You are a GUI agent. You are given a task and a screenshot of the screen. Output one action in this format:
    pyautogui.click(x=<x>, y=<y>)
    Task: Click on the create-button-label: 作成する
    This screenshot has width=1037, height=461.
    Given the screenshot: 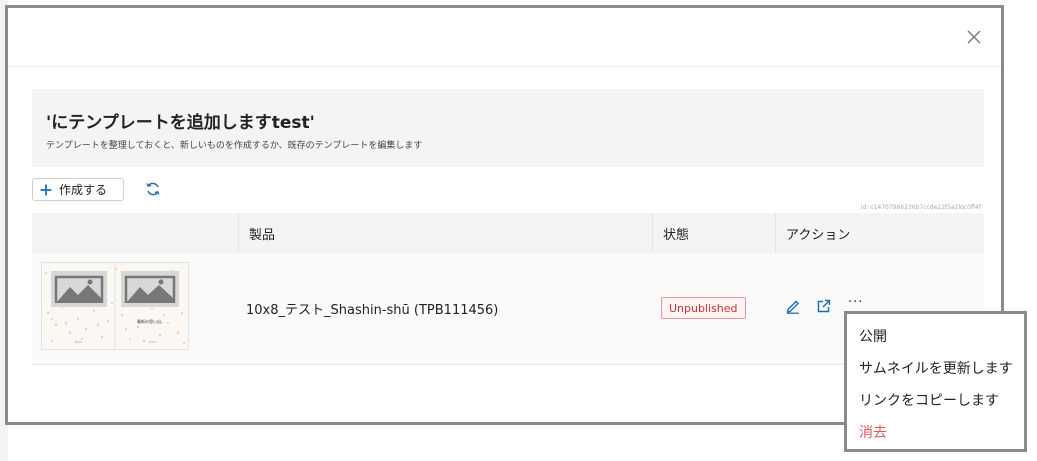 What is the action you would take?
    pyautogui.click(x=83, y=190)
    